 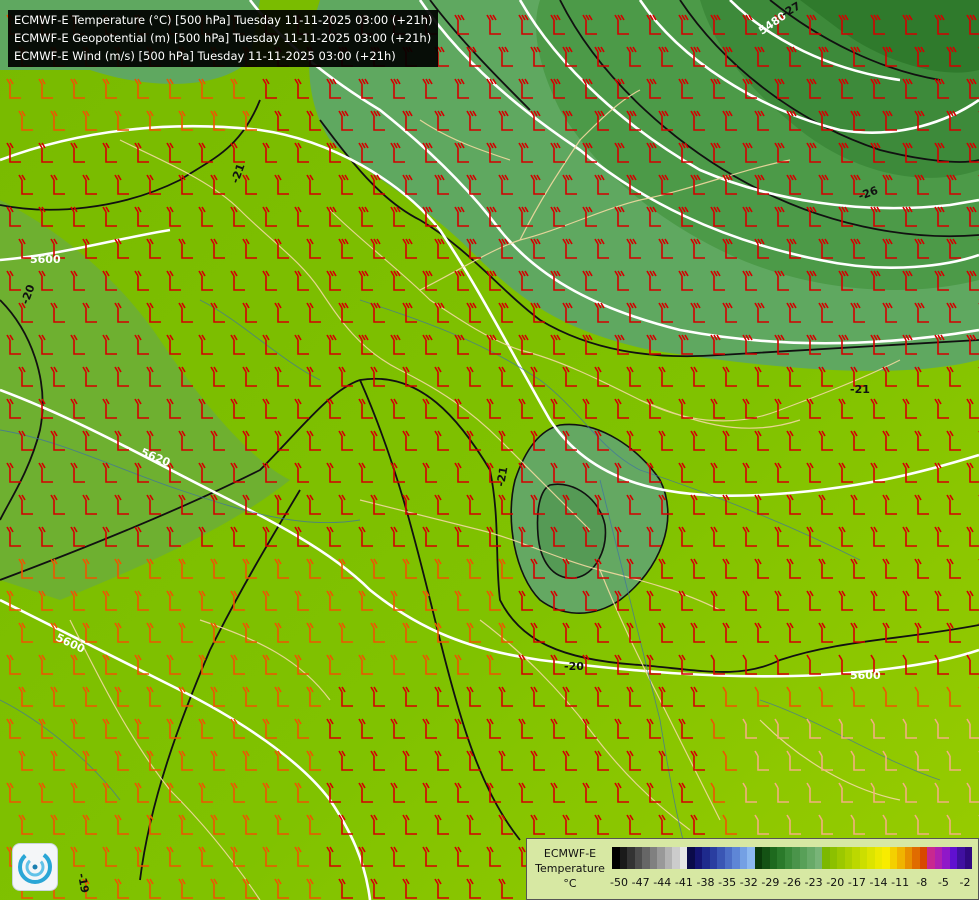 I want to click on colorbar-tick-label: -32, so click(x=748, y=882).